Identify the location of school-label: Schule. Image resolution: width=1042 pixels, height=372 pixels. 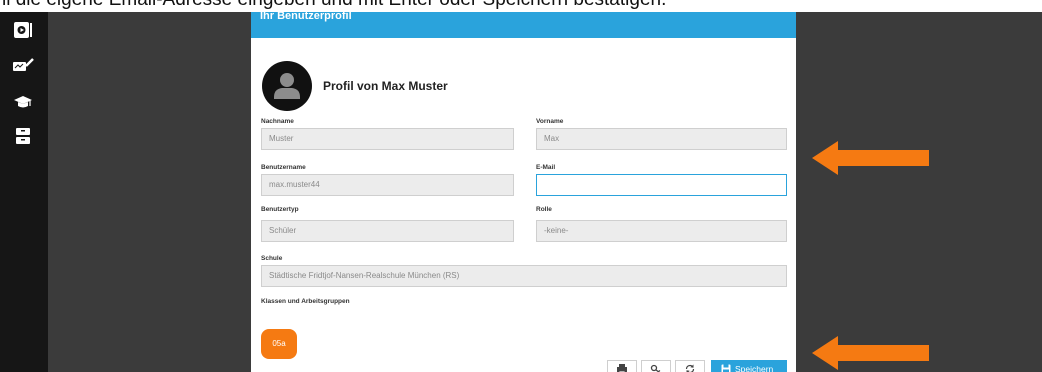
(272, 258).